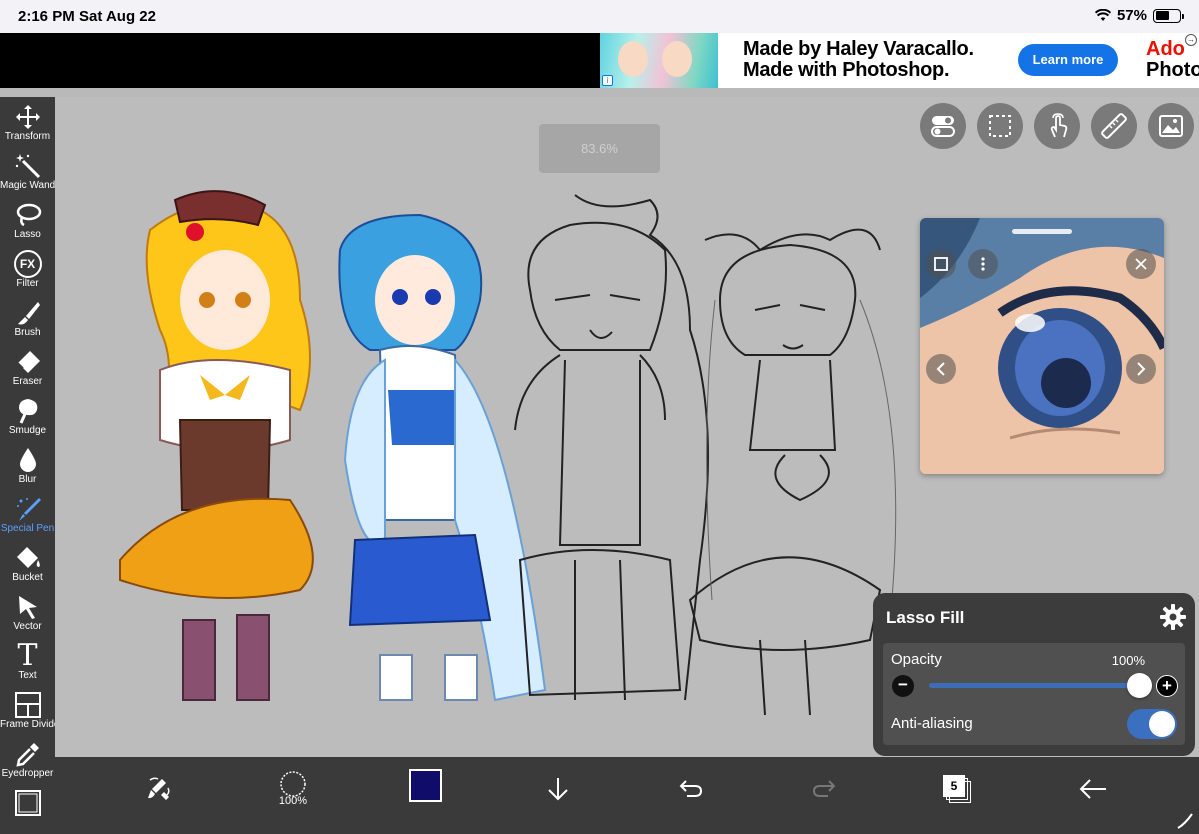 The width and height of the screenshot is (1199, 834). I want to click on frame-divider-icon, so click(27, 705).